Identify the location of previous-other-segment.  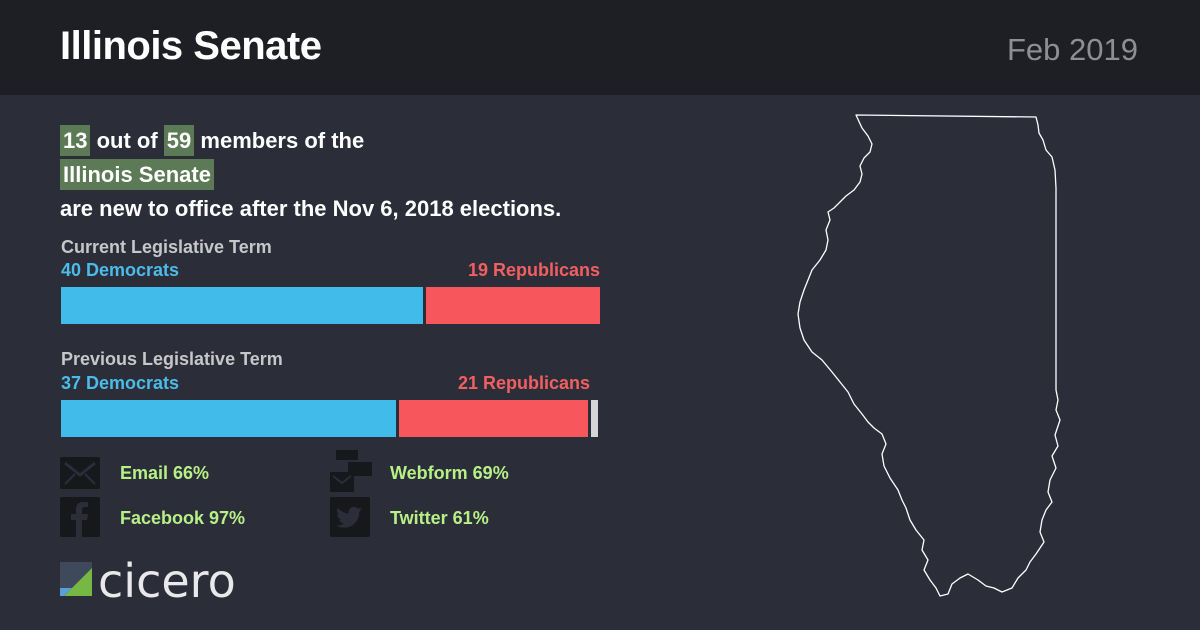
(594, 418).